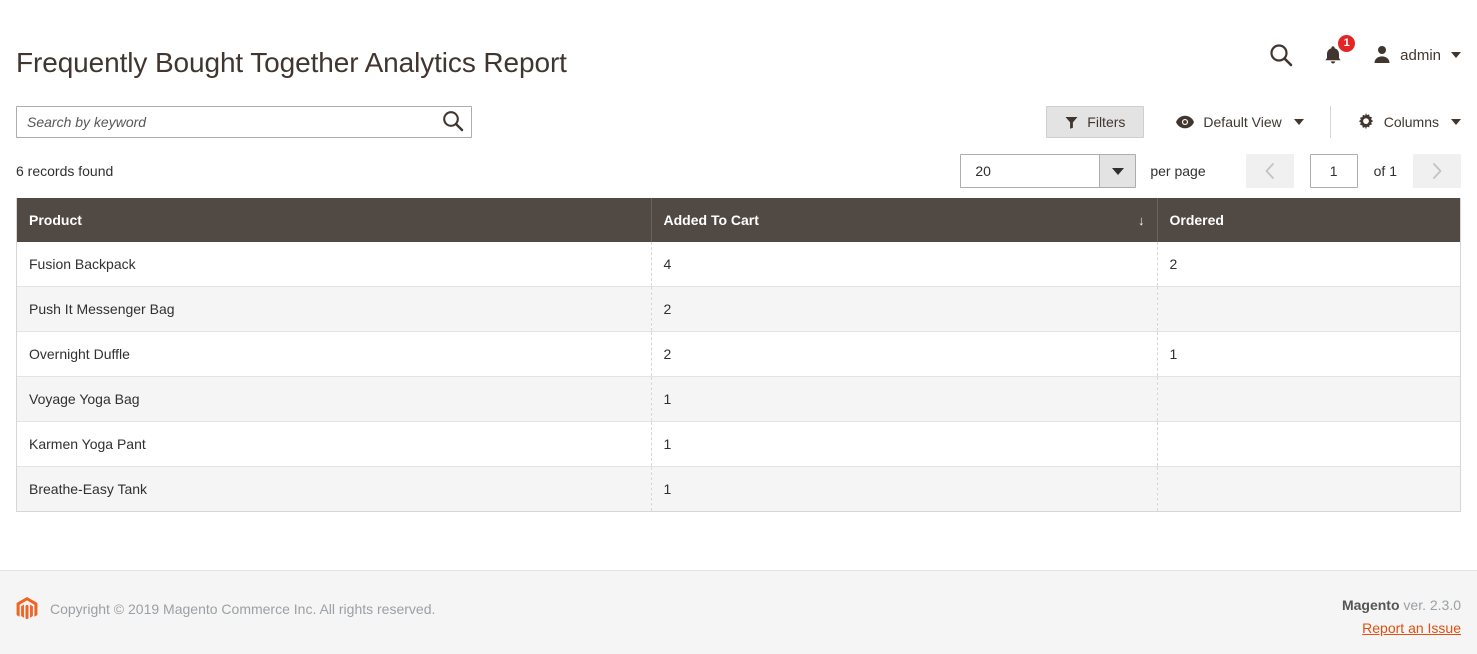  What do you see at coordinates (65, 171) in the screenshot?
I see `records-found-label: 6 records found` at bounding box center [65, 171].